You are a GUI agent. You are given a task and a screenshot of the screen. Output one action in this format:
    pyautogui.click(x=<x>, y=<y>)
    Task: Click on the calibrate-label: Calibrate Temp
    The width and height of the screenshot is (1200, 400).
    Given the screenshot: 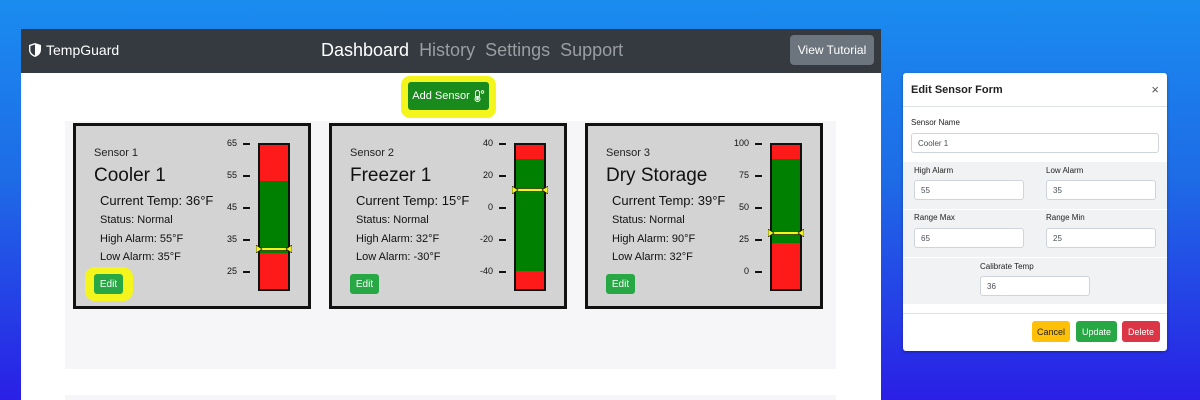 What is the action you would take?
    pyautogui.click(x=1007, y=266)
    